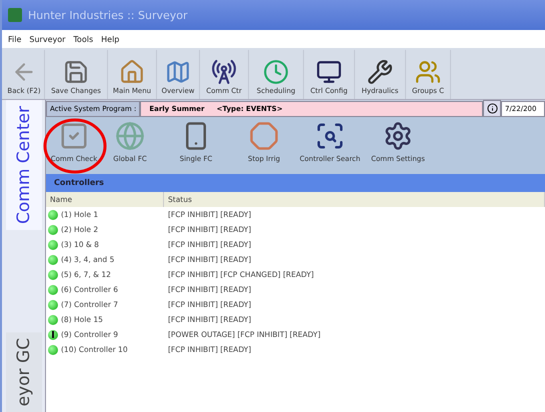 This screenshot has height=412, width=545. Describe the element at coordinates (398, 136) in the screenshot. I see `settings-icon` at that location.